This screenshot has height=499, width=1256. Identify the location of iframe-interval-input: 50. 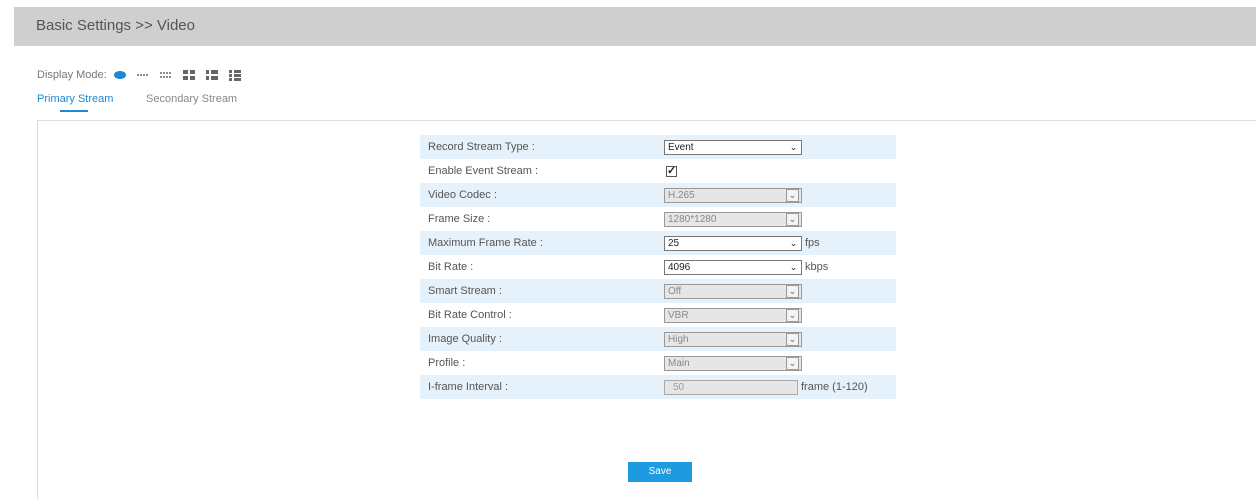
(731, 387).